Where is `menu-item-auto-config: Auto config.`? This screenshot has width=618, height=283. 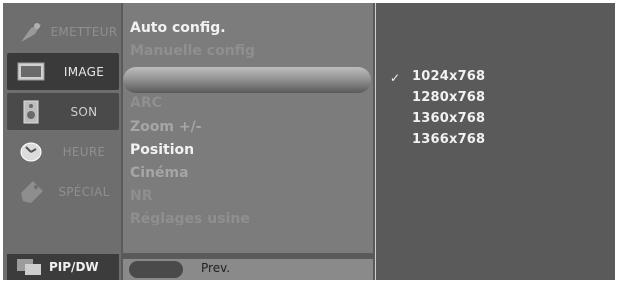 menu-item-auto-config: Auto config. is located at coordinates (178, 28).